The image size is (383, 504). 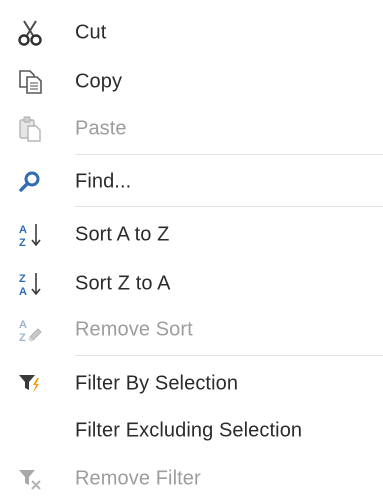 I want to click on menu-item-label: Sort Z to A, so click(x=123, y=283).